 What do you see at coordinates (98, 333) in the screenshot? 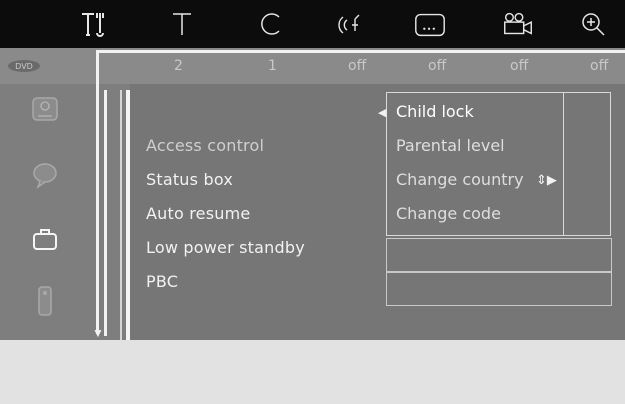
I see `scroll-down-arrow-icon: ▼` at bounding box center [98, 333].